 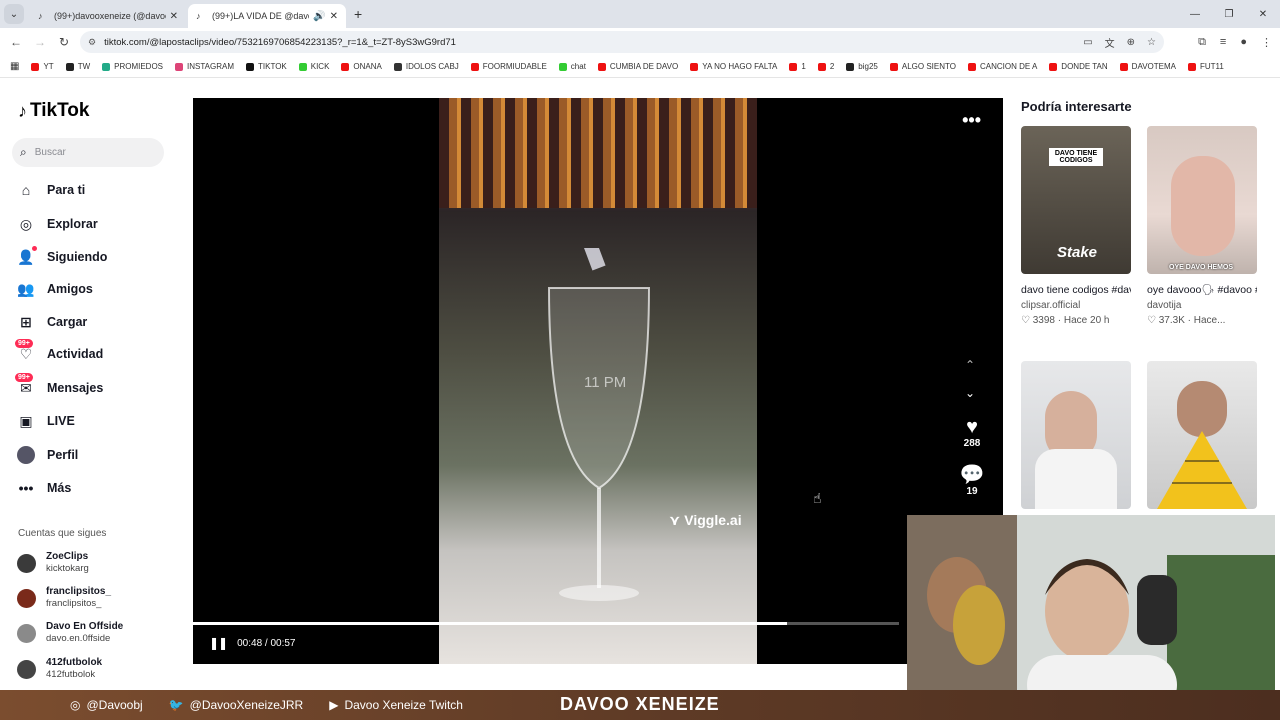 I want to click on following-account: Davo En Offside davo.en.0ffside, so click(x=70, y=633).